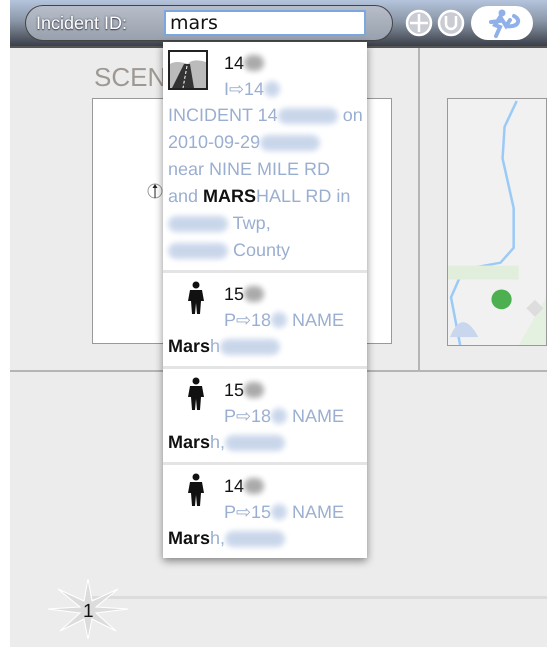  Describe the element at coordinates (451, 23) in the screenshot. I see `circle-cup-icon` at that location.